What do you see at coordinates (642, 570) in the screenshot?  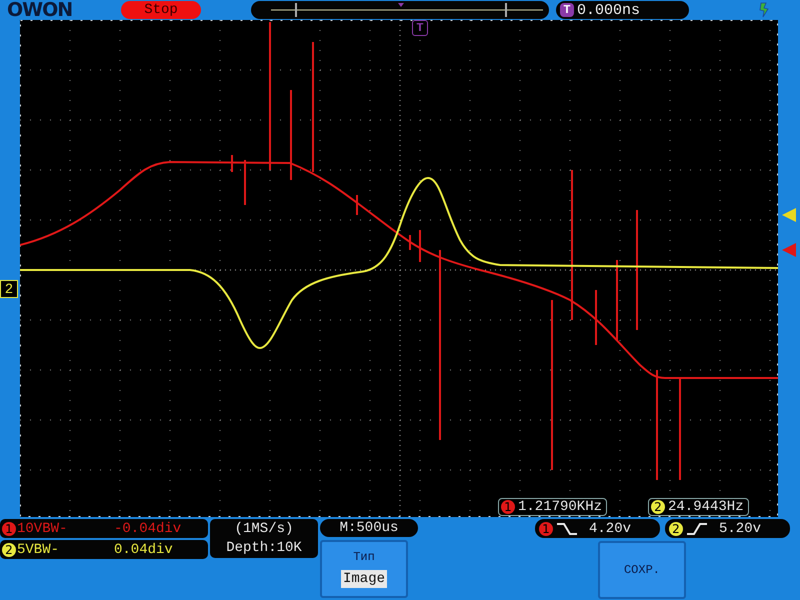 I see `menu-softkey: СОХР.` at bounding box center [642, 570].